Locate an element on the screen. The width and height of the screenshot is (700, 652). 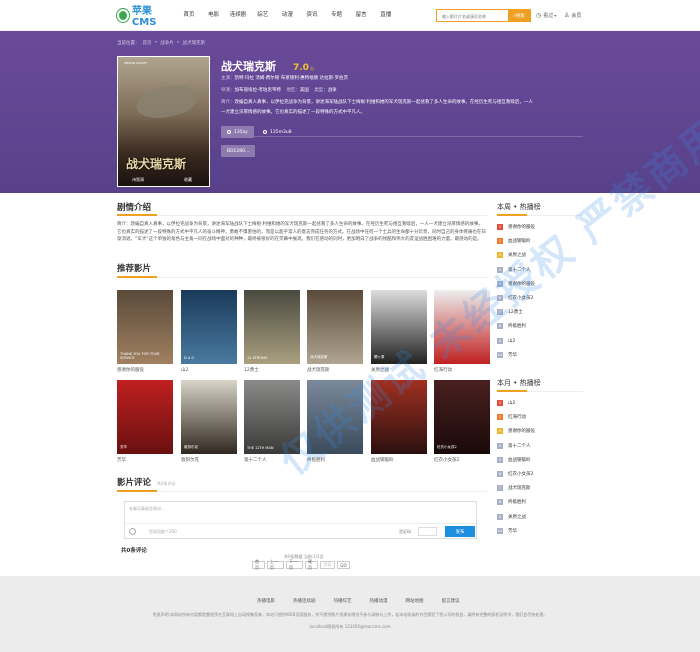
movie-title-row: 战犬瑞克斯 7.0 分 is located at coordinates (267, 66).